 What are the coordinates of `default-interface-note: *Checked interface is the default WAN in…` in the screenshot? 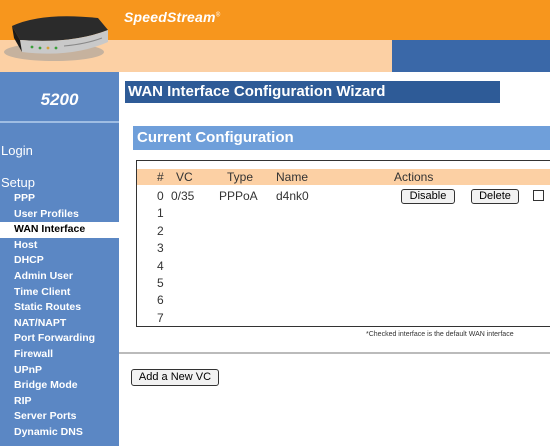 It's located at (440, 334).